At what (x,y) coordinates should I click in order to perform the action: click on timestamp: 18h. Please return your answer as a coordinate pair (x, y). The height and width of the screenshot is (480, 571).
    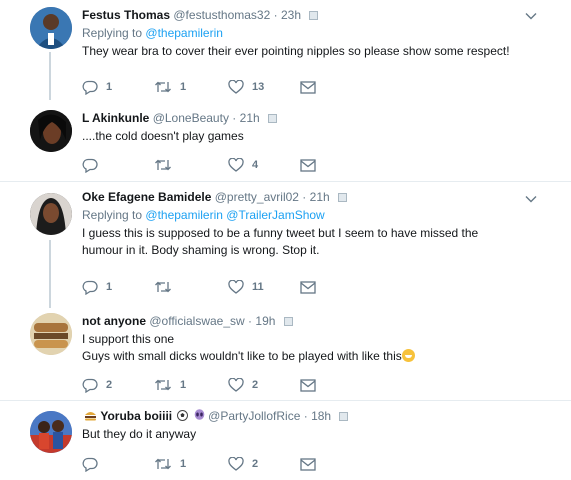
    Looking at the image, I should click on (321, 416).